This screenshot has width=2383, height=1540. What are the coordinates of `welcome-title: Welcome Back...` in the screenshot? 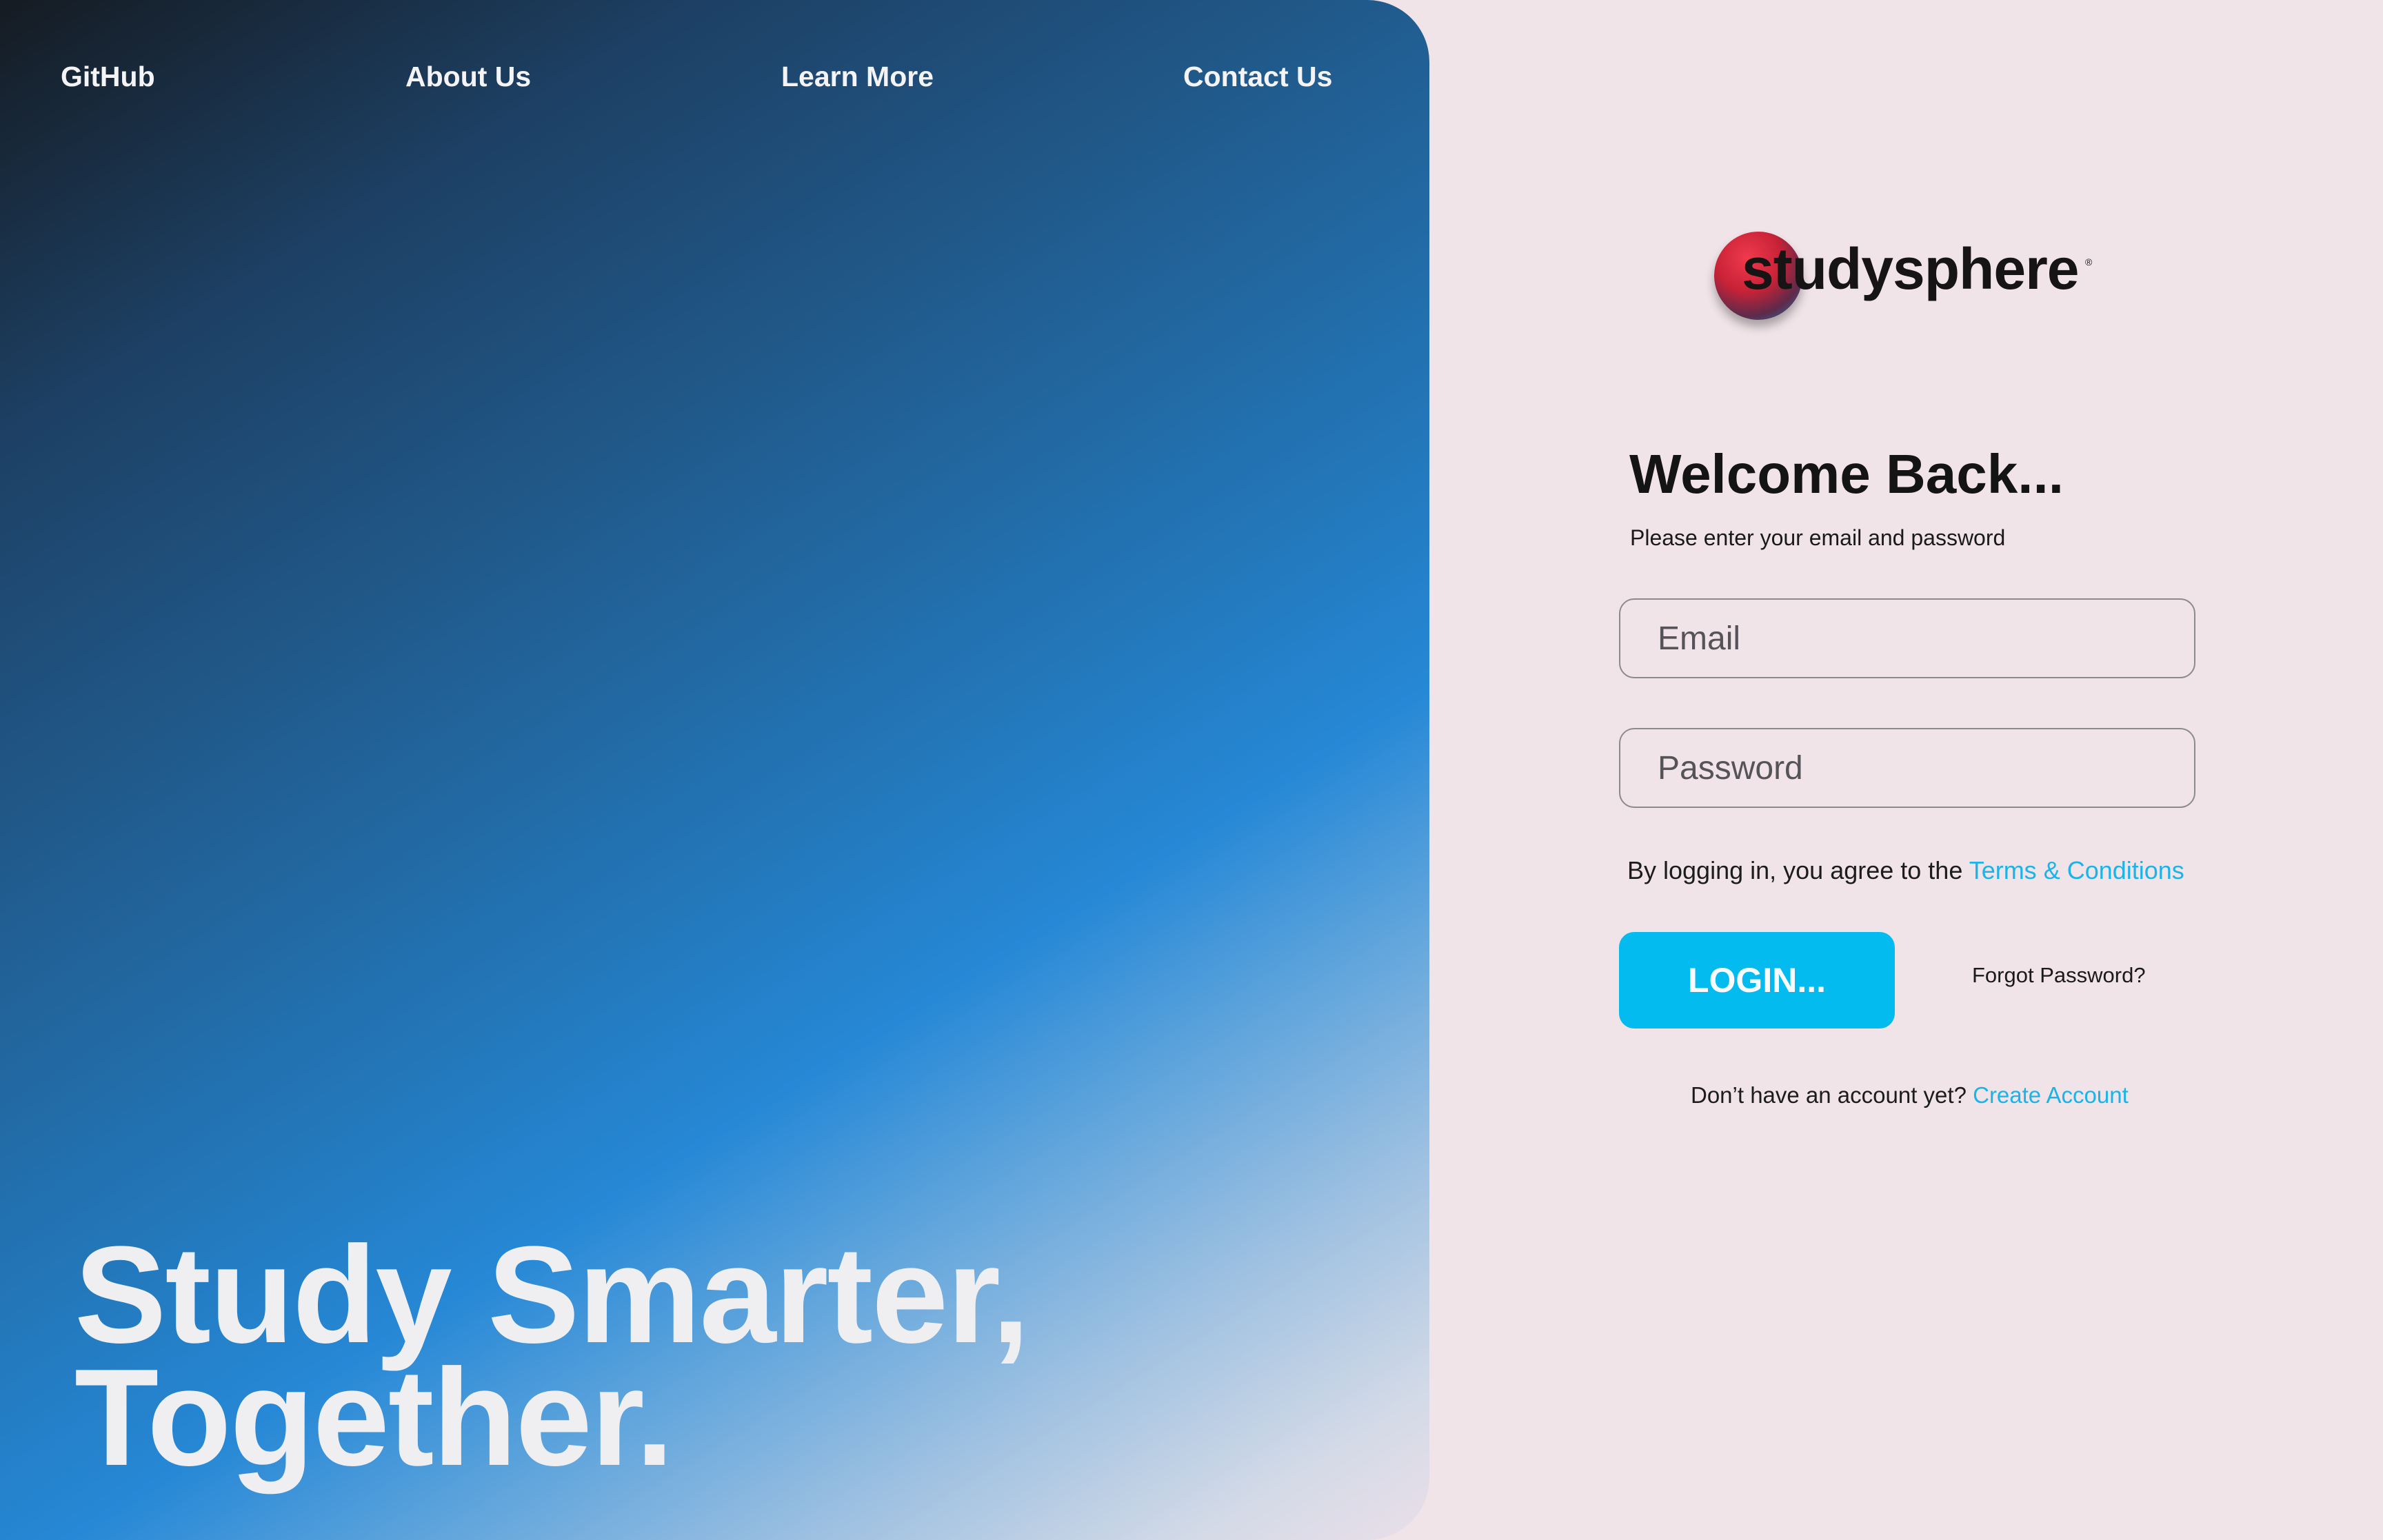 It's located at (1846, 474).